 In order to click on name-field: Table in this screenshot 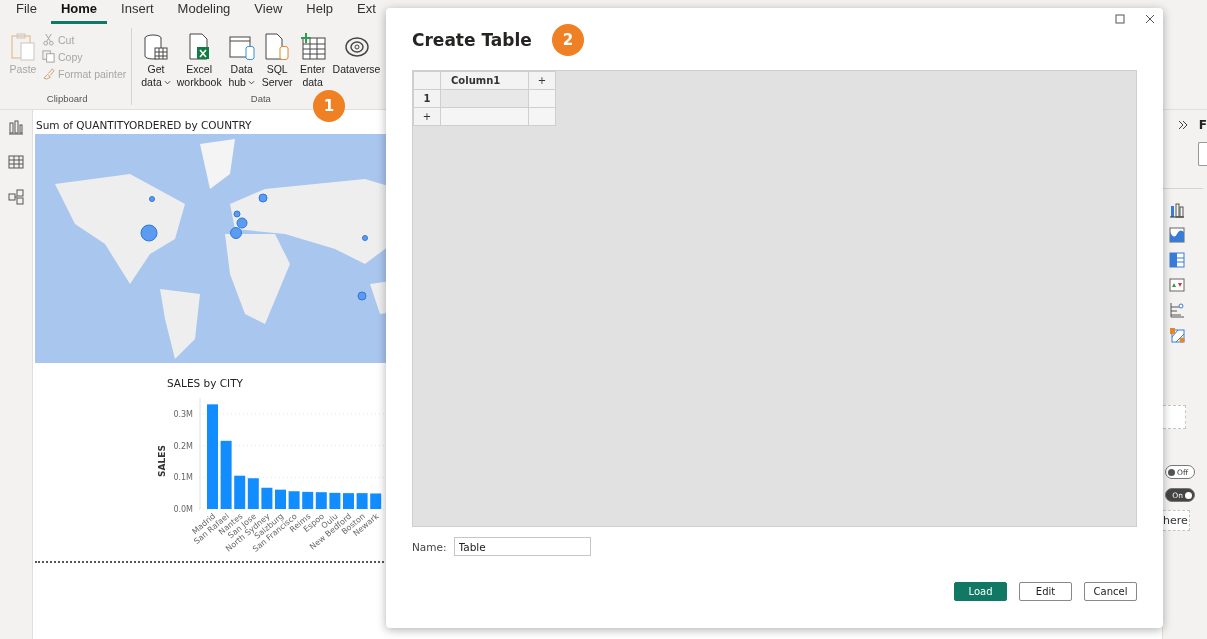, I will do `click(522, 546)`.